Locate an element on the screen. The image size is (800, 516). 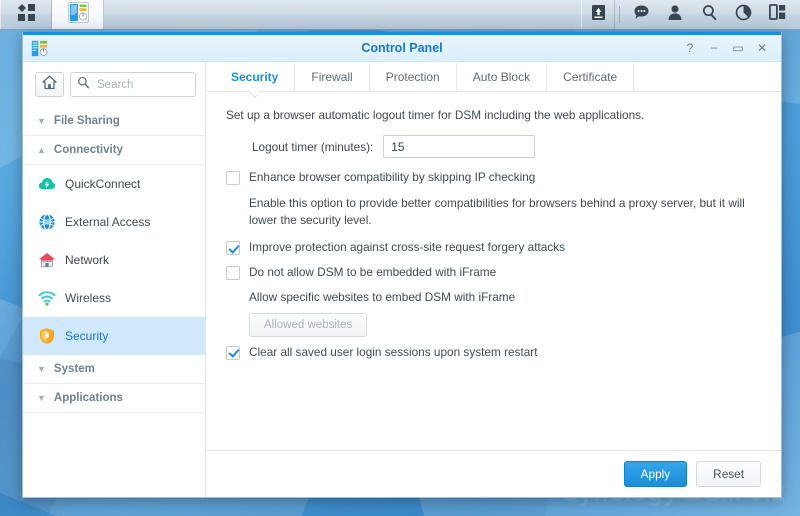
upload-icon is located at coordinates (598, 15).